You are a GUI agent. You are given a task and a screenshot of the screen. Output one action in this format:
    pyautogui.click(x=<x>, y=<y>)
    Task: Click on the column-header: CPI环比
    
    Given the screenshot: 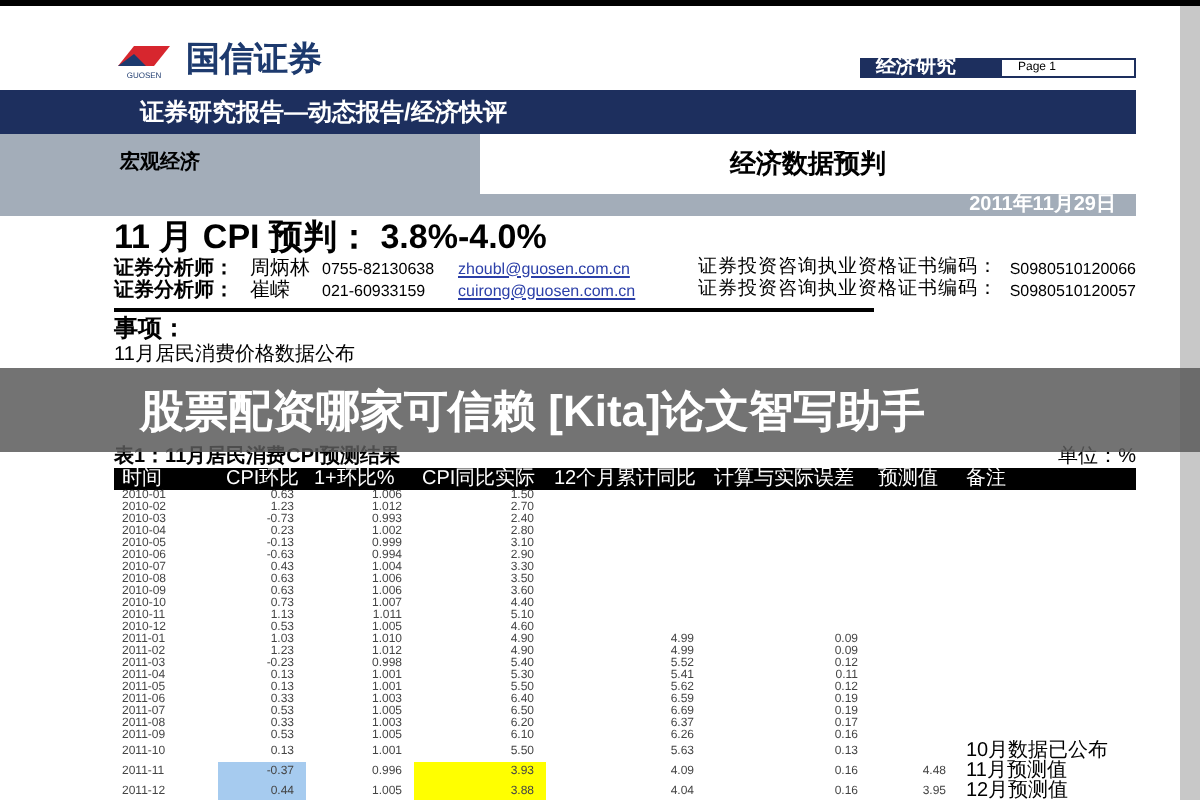 What is the action you would take?
    pyautogui.click(x=263, y=479)
    